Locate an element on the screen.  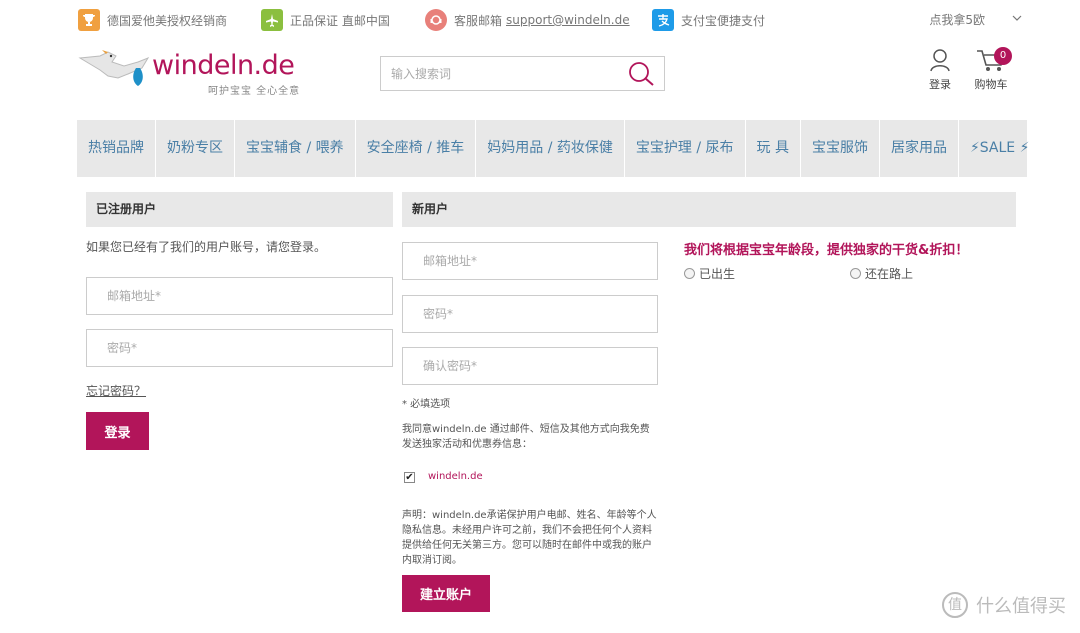
nav-item-baby-care: 宝宝护理 / 尿布 is located at coordinates (685, 148).